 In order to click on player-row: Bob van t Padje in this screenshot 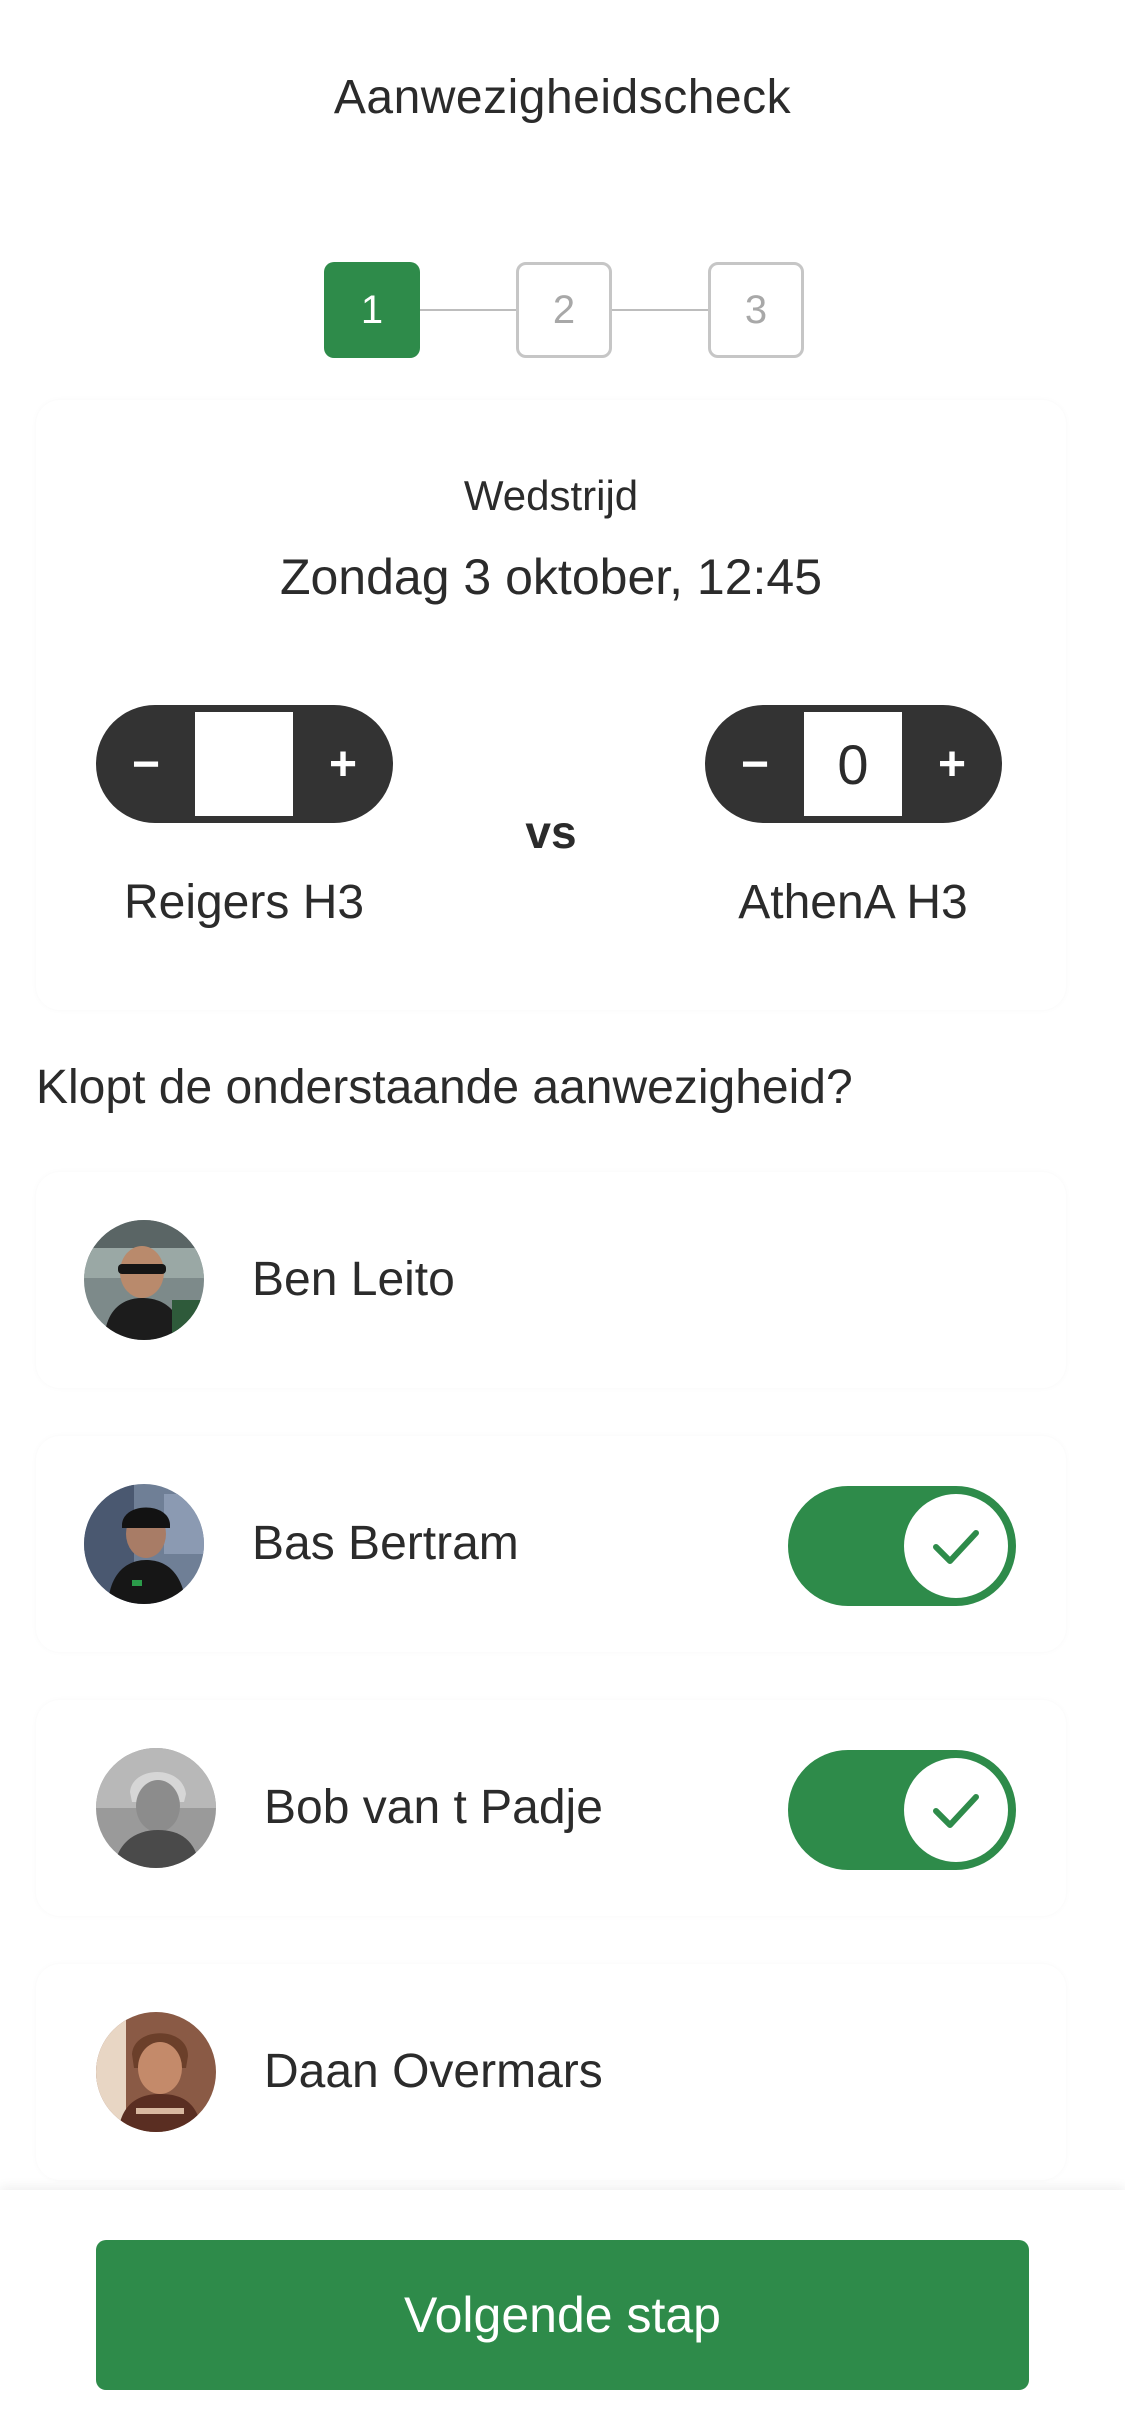, I will do `click(551, 1808)`.